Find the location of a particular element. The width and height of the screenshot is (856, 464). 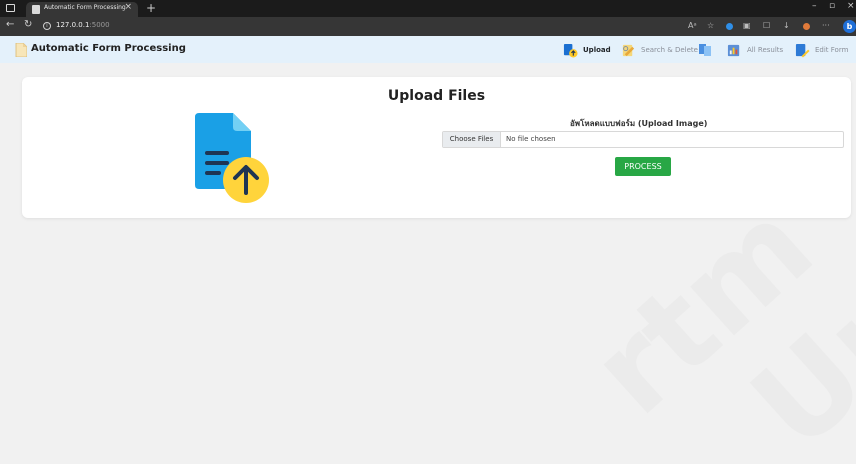

close-window-button: × is located at coordinates (851, 6).